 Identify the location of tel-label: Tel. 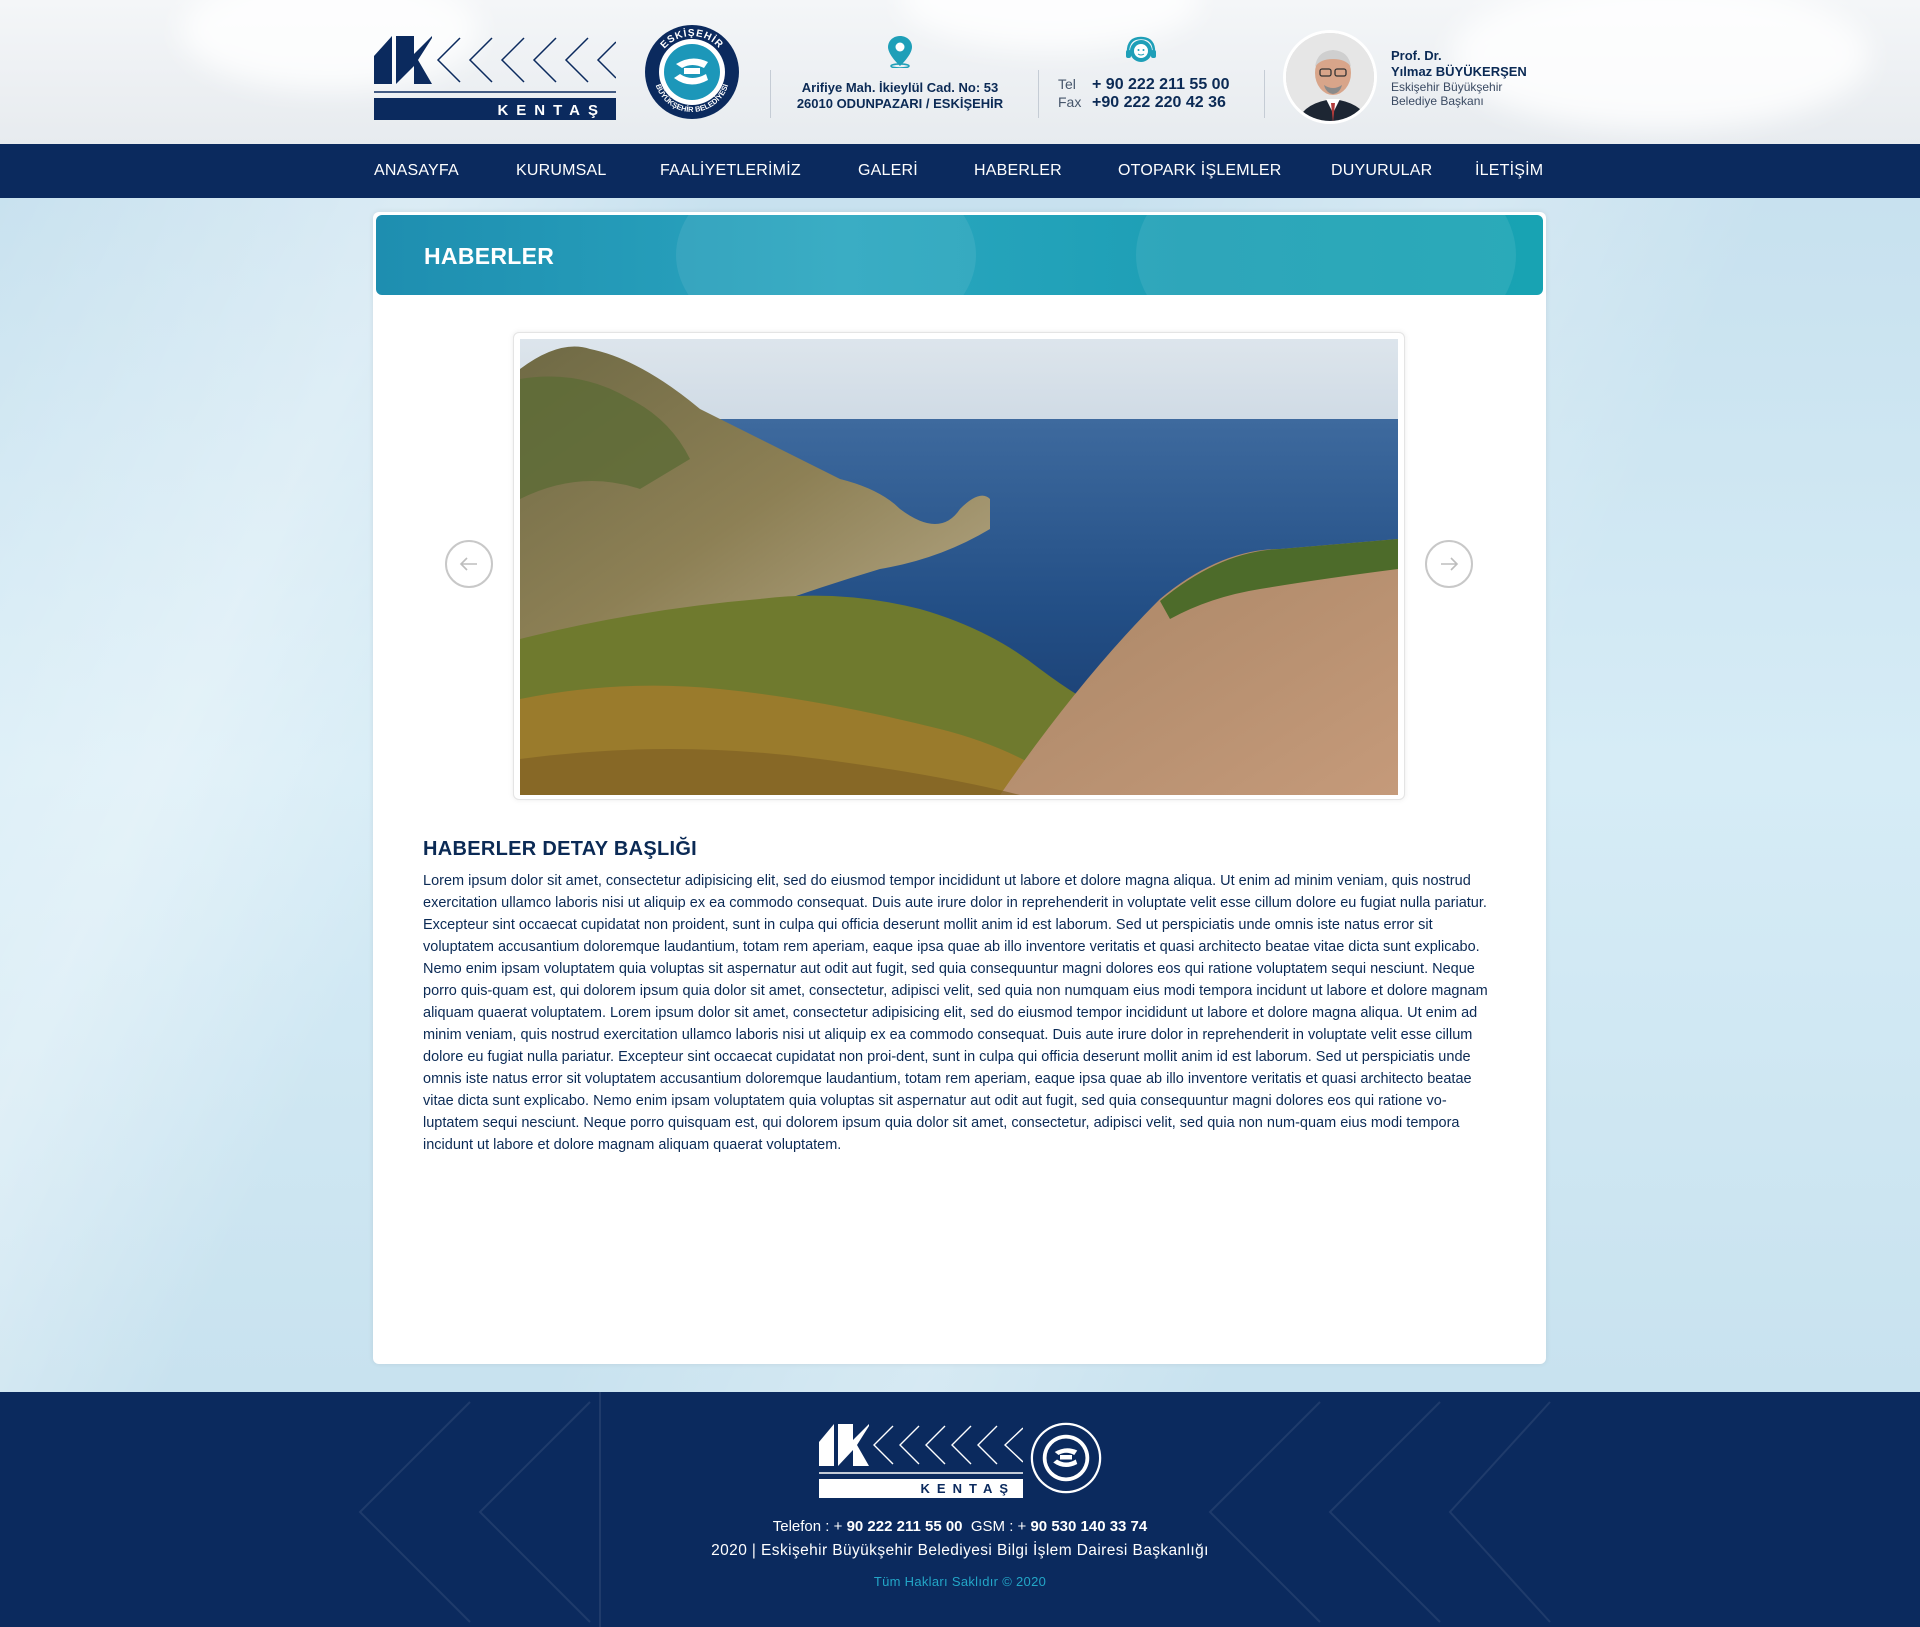
(1067, 84).